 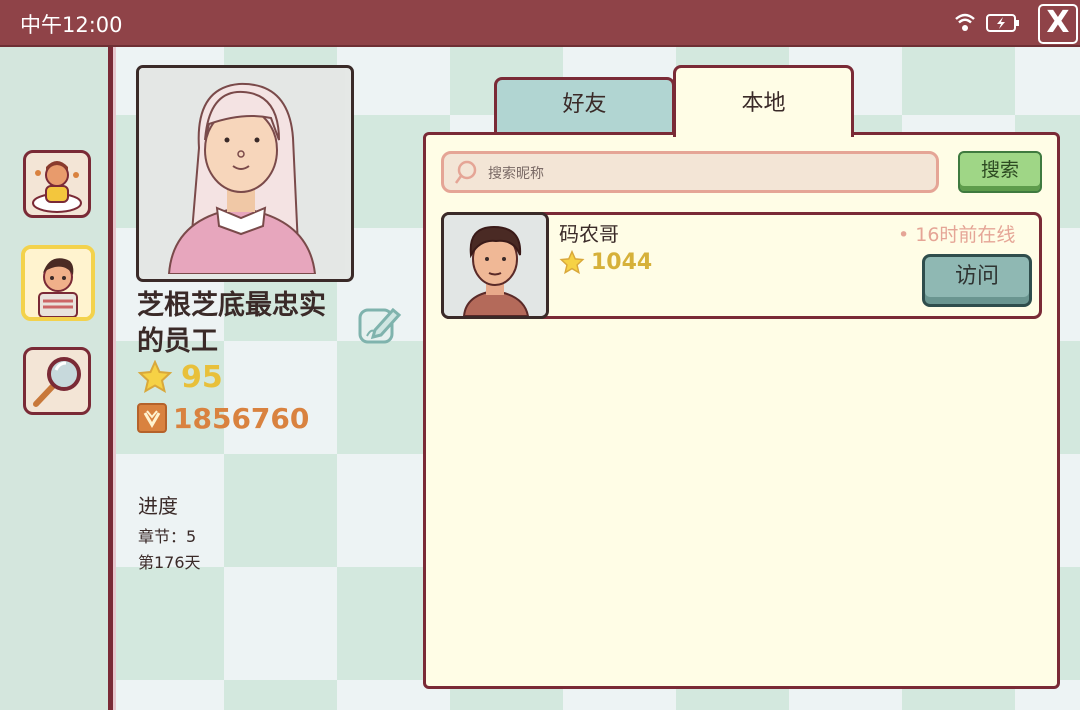 I want to click on search-button: 搜索, so click(x=1000, y=172).